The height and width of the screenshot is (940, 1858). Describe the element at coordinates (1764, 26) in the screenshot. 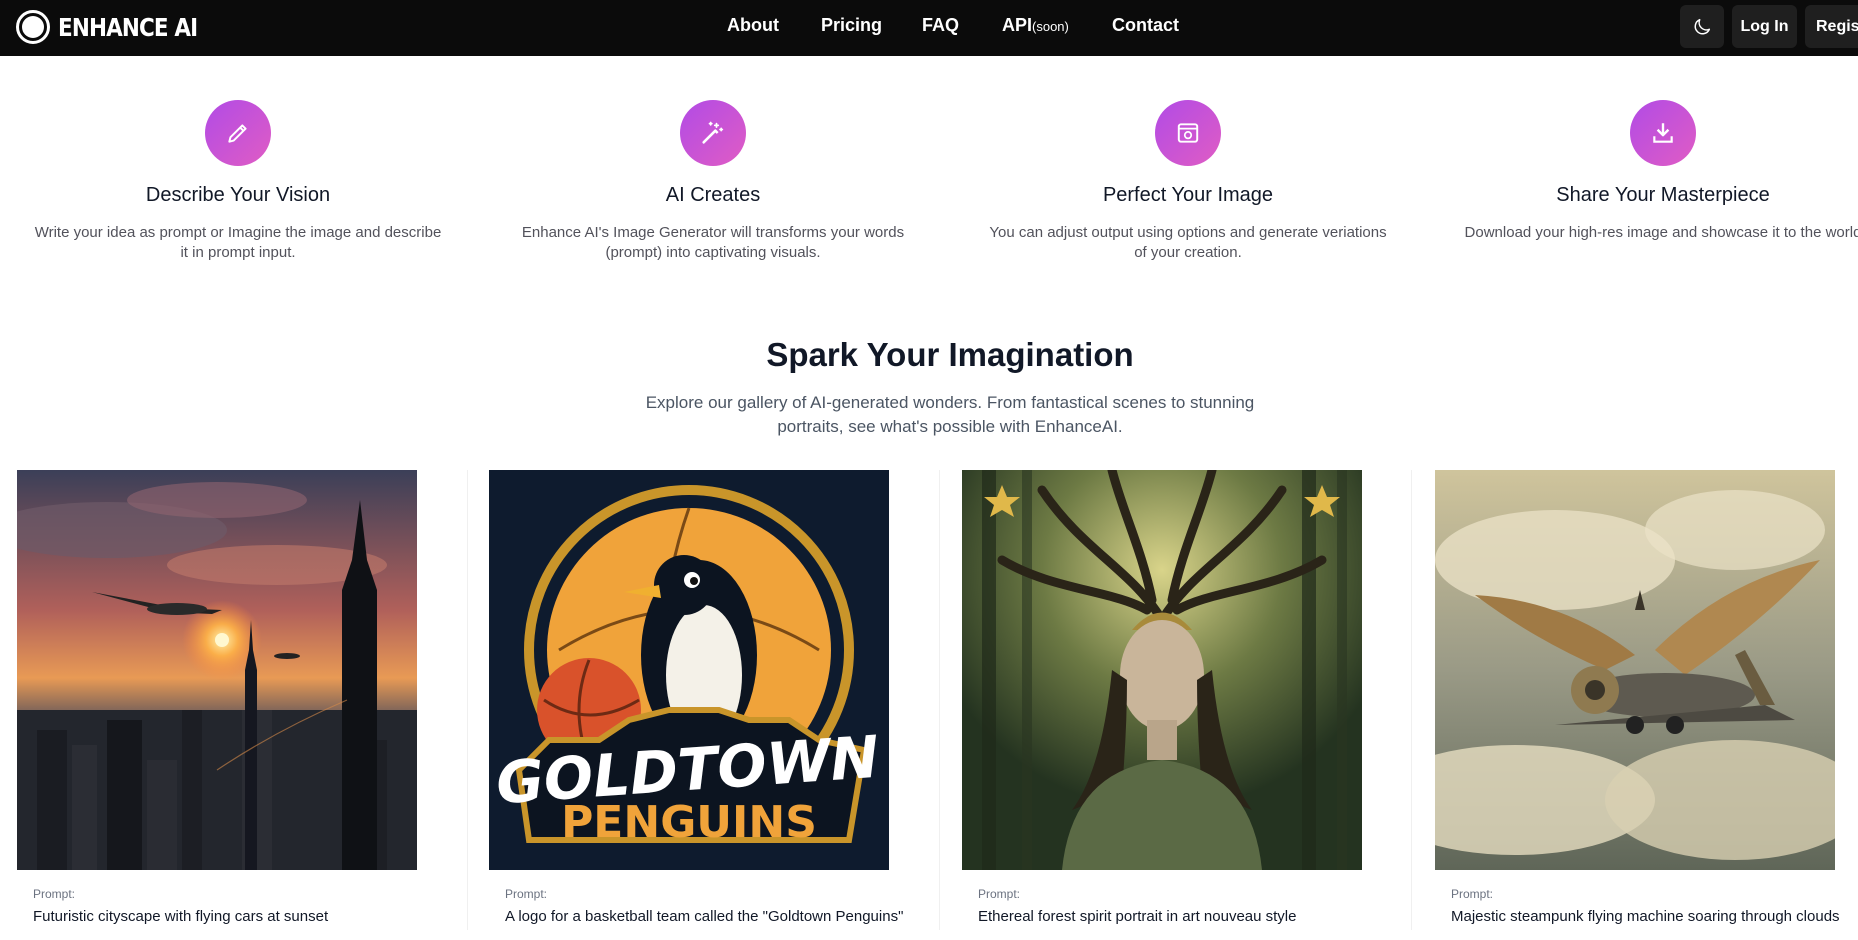

I see `login-button: Log In` at that location.